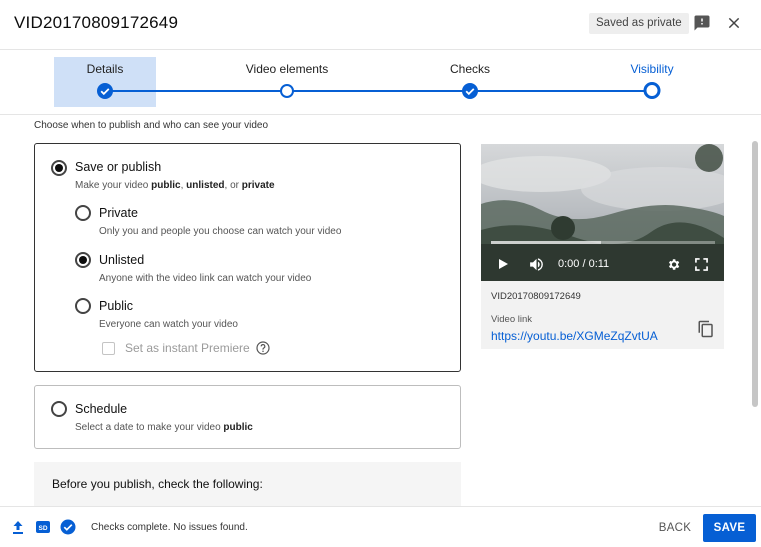 Image resolution: width=761 pixels, height=547 pixels. I want to click on sd-quality-icon: SD, so click(43, 527).